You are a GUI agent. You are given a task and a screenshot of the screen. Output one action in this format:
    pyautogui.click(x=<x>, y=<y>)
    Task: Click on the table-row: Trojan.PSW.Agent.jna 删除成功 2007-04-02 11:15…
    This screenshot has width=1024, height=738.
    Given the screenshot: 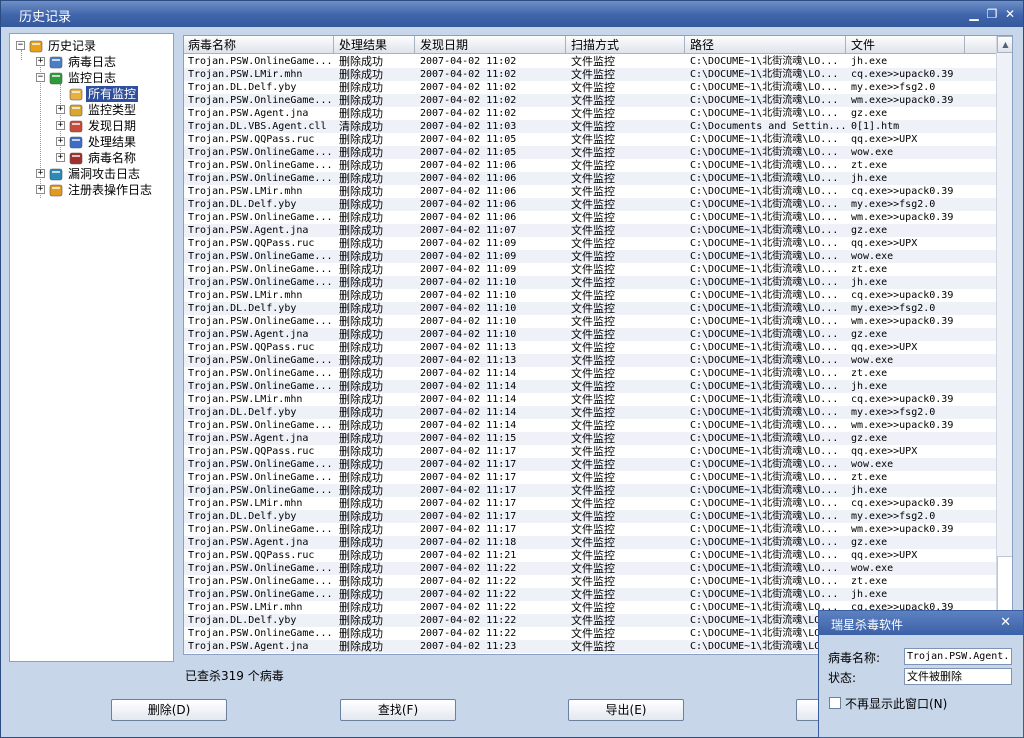 What is the action you would take?
    pyautogui.click(x=590, y=438)
    